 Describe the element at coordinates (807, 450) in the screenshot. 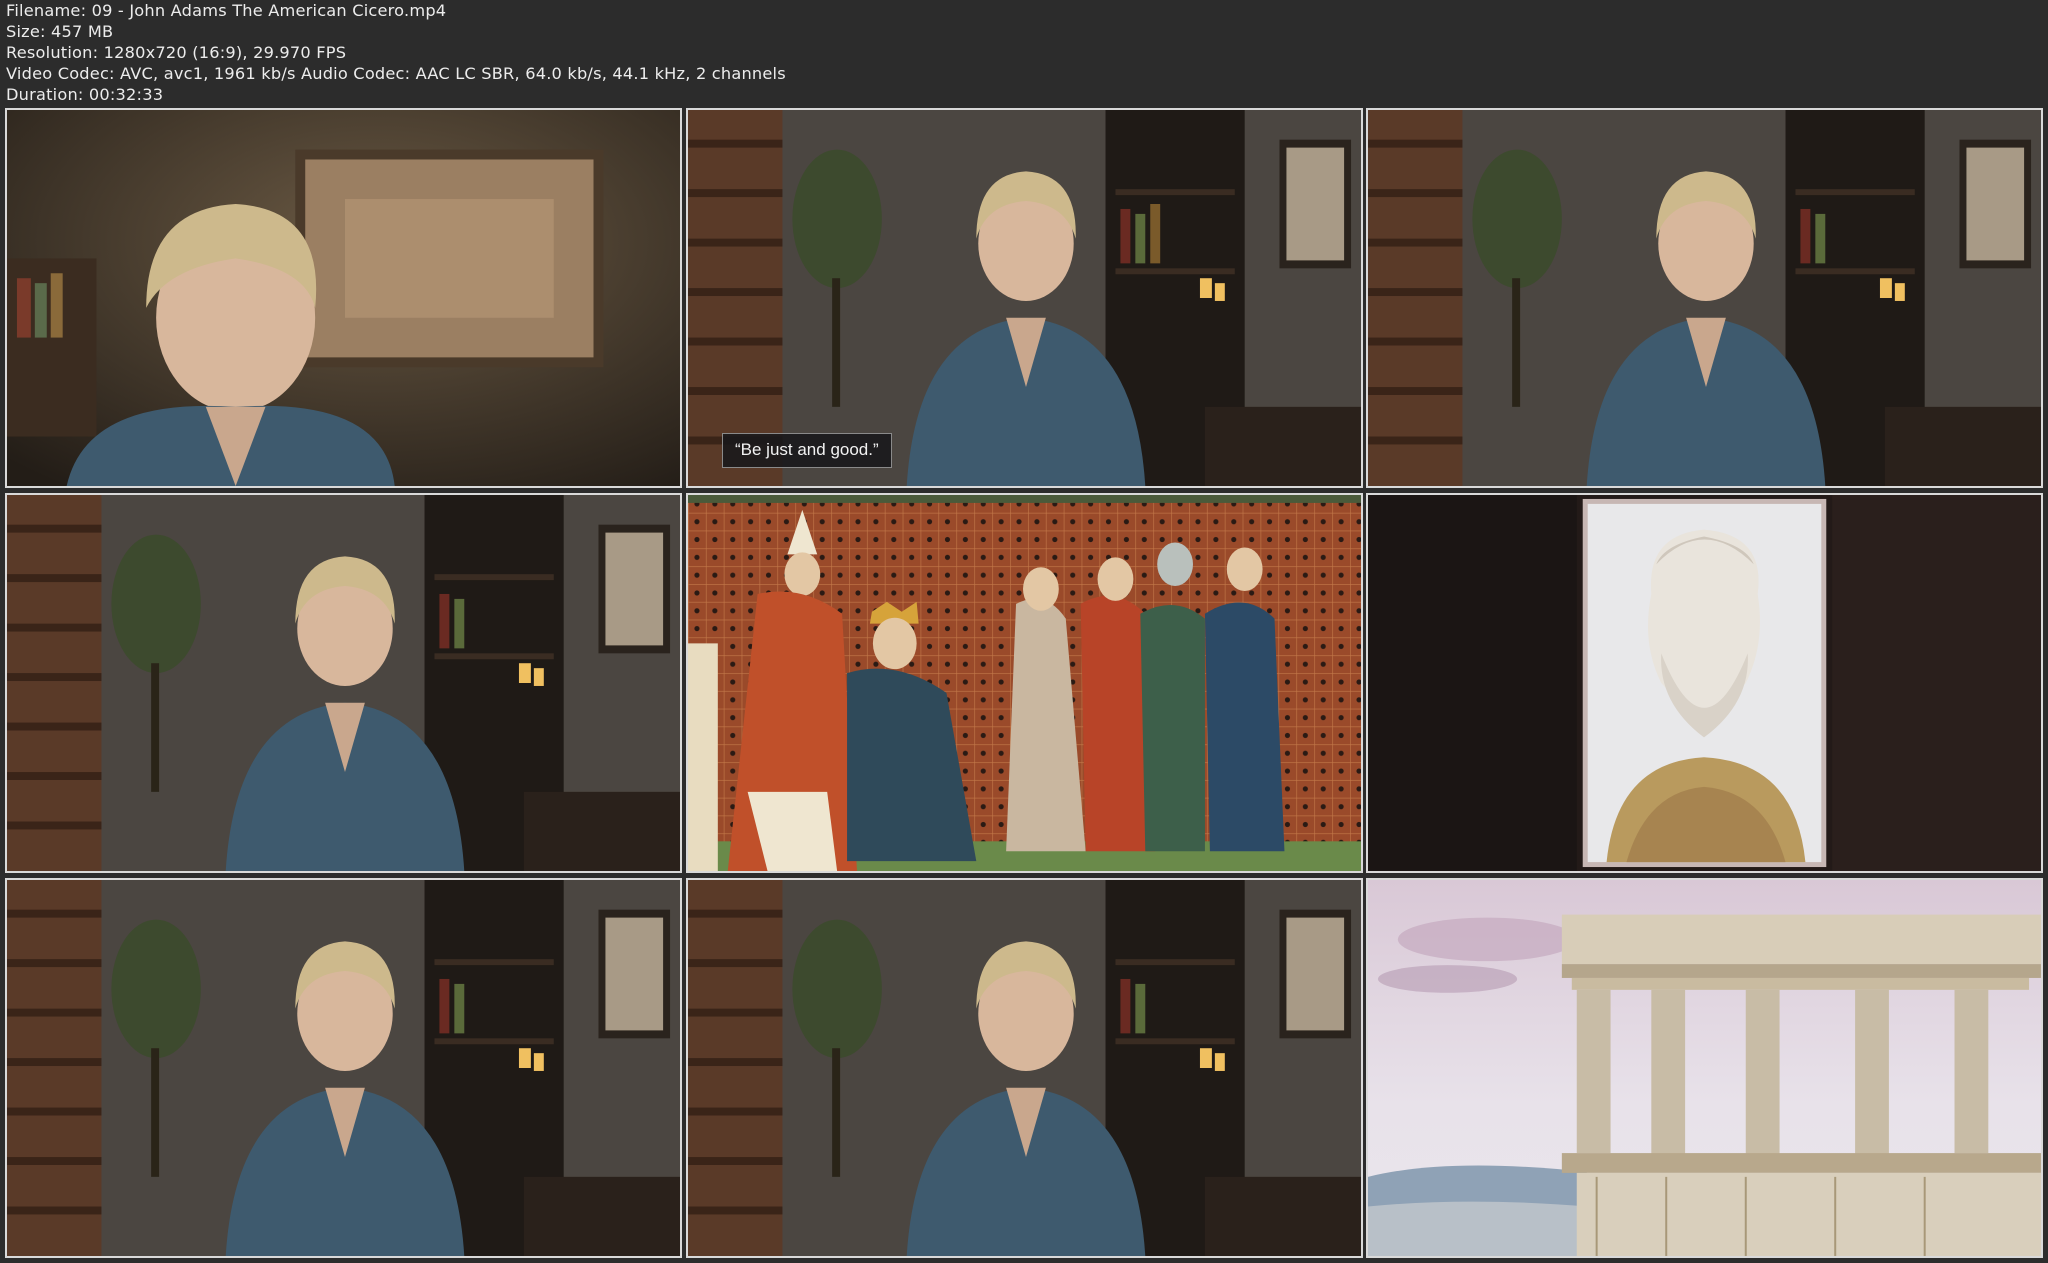

I see `subtitle-caption: “Be just and good.”` at that location.